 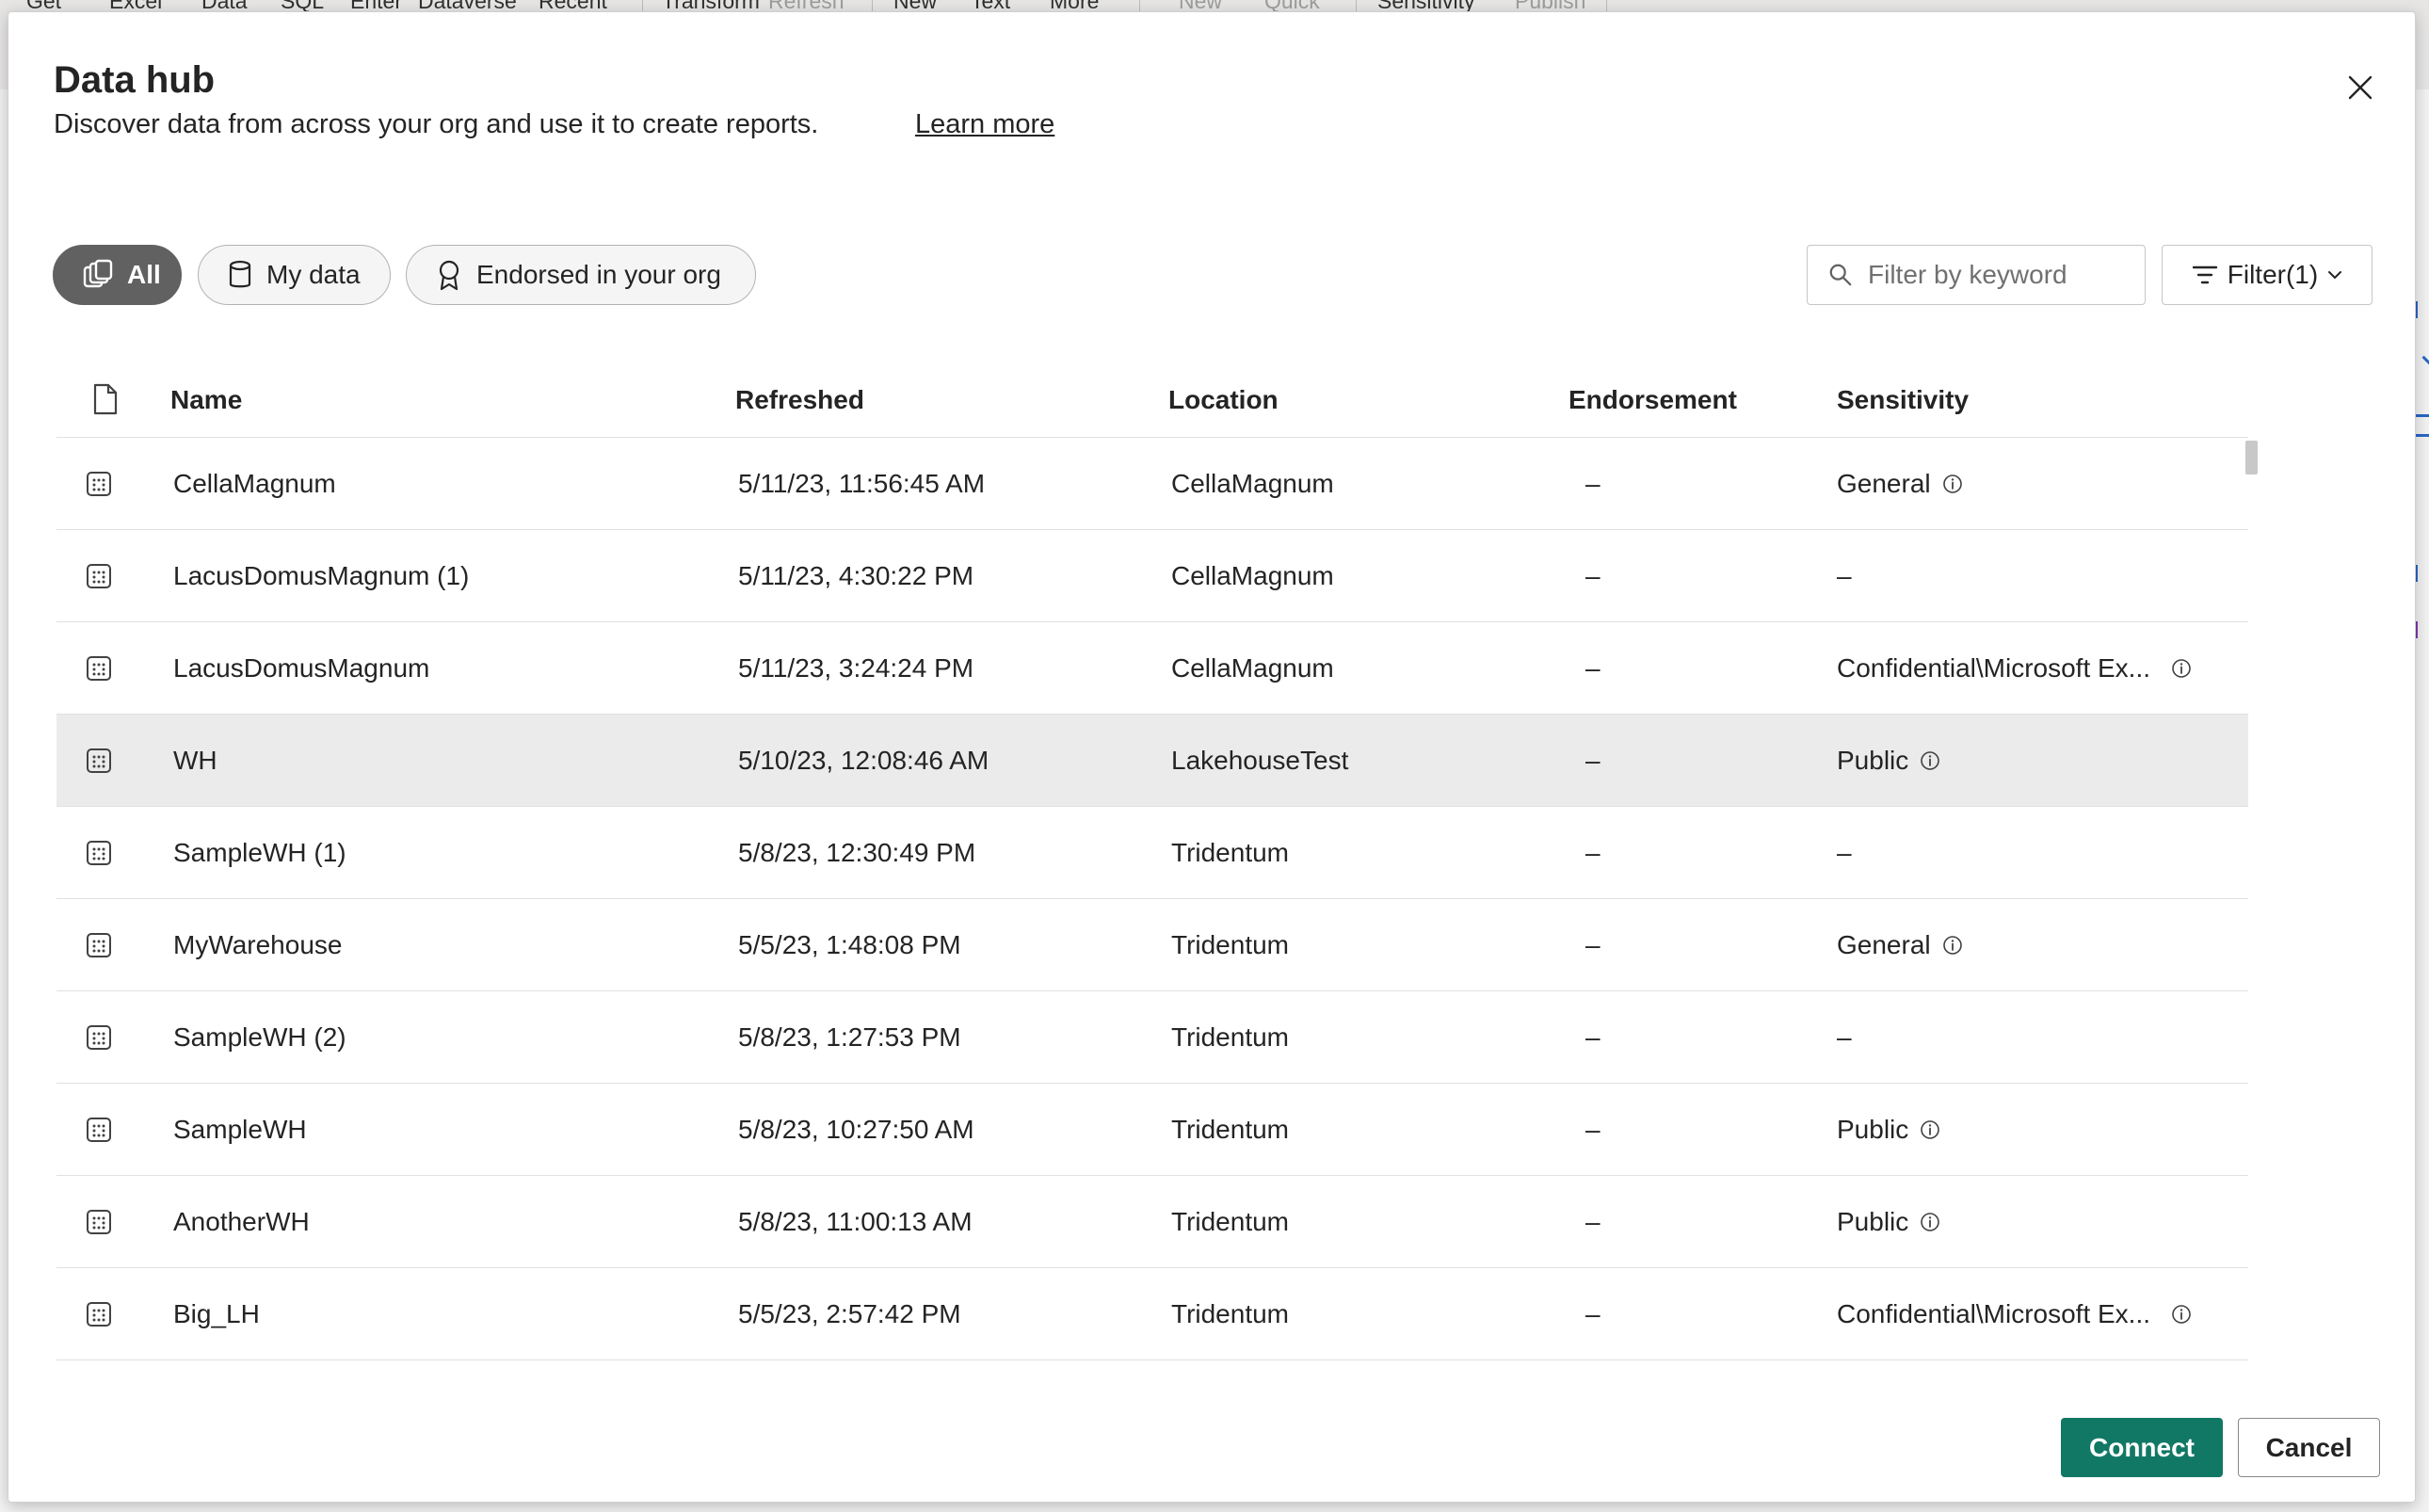 What do you see at coordinates (449, 275) in the screenshot?
I see `ribbon-badge-icon` at bounding box center [449, 275].